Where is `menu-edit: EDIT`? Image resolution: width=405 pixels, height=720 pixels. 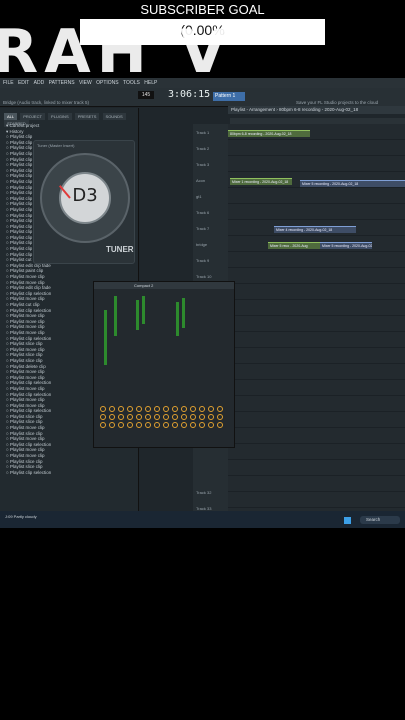 menu-edit: EDIT is located at coordinates (23, 83).